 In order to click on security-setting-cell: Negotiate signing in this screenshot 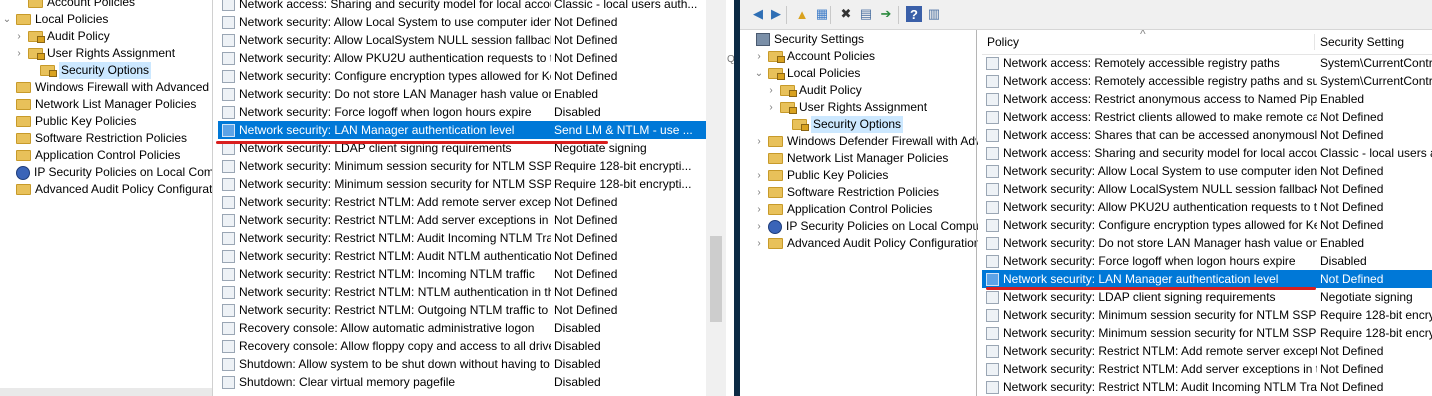, I will do `click(1366, 297)`.